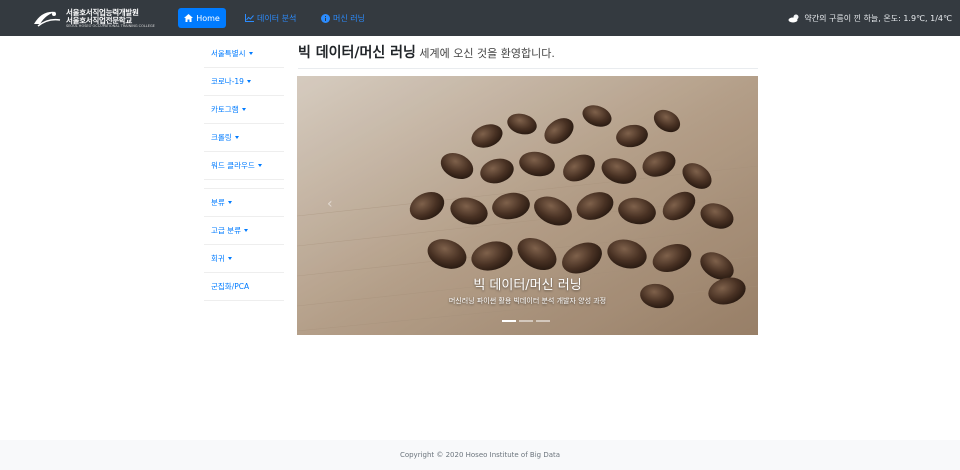  What do you see at coordinates (244, 259) in the screenshot?
I see `sidebar-item-regression: 회귀` at bounding box center [244, 259].